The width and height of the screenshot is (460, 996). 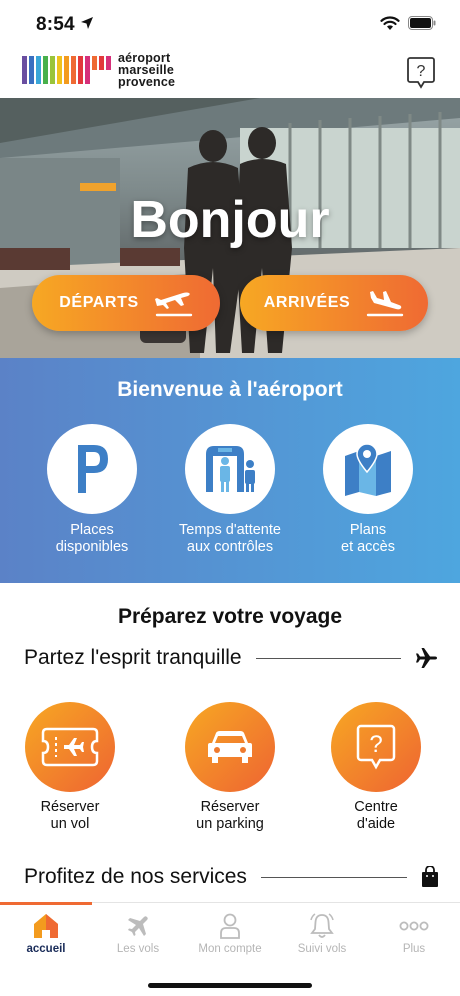 I want to click on services-title: Profitez de nos services, so click(x=135, y=876).